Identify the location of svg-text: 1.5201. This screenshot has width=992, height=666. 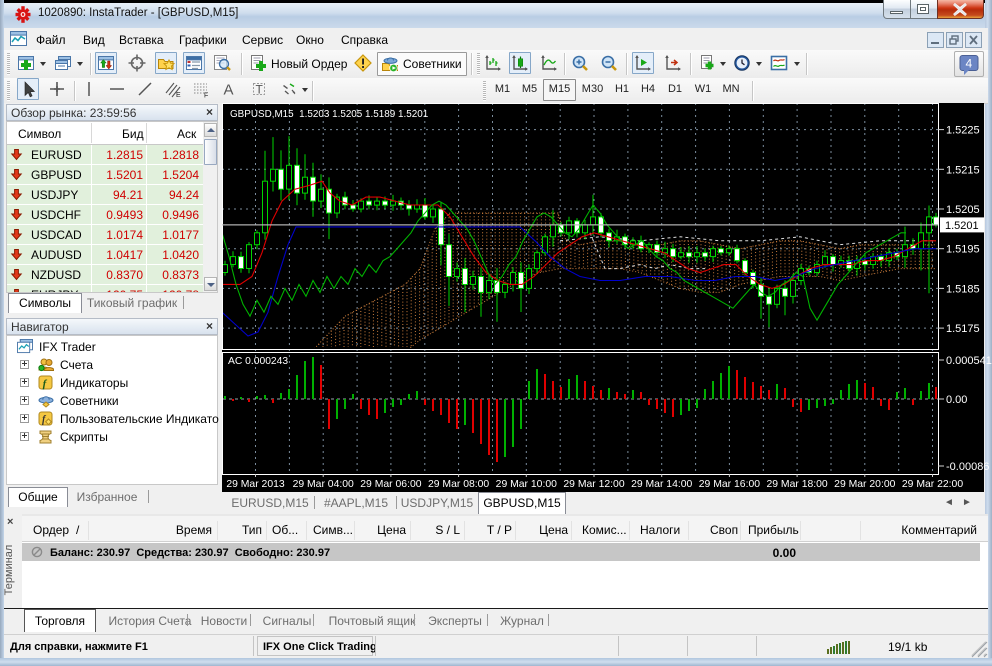
(962, 226).